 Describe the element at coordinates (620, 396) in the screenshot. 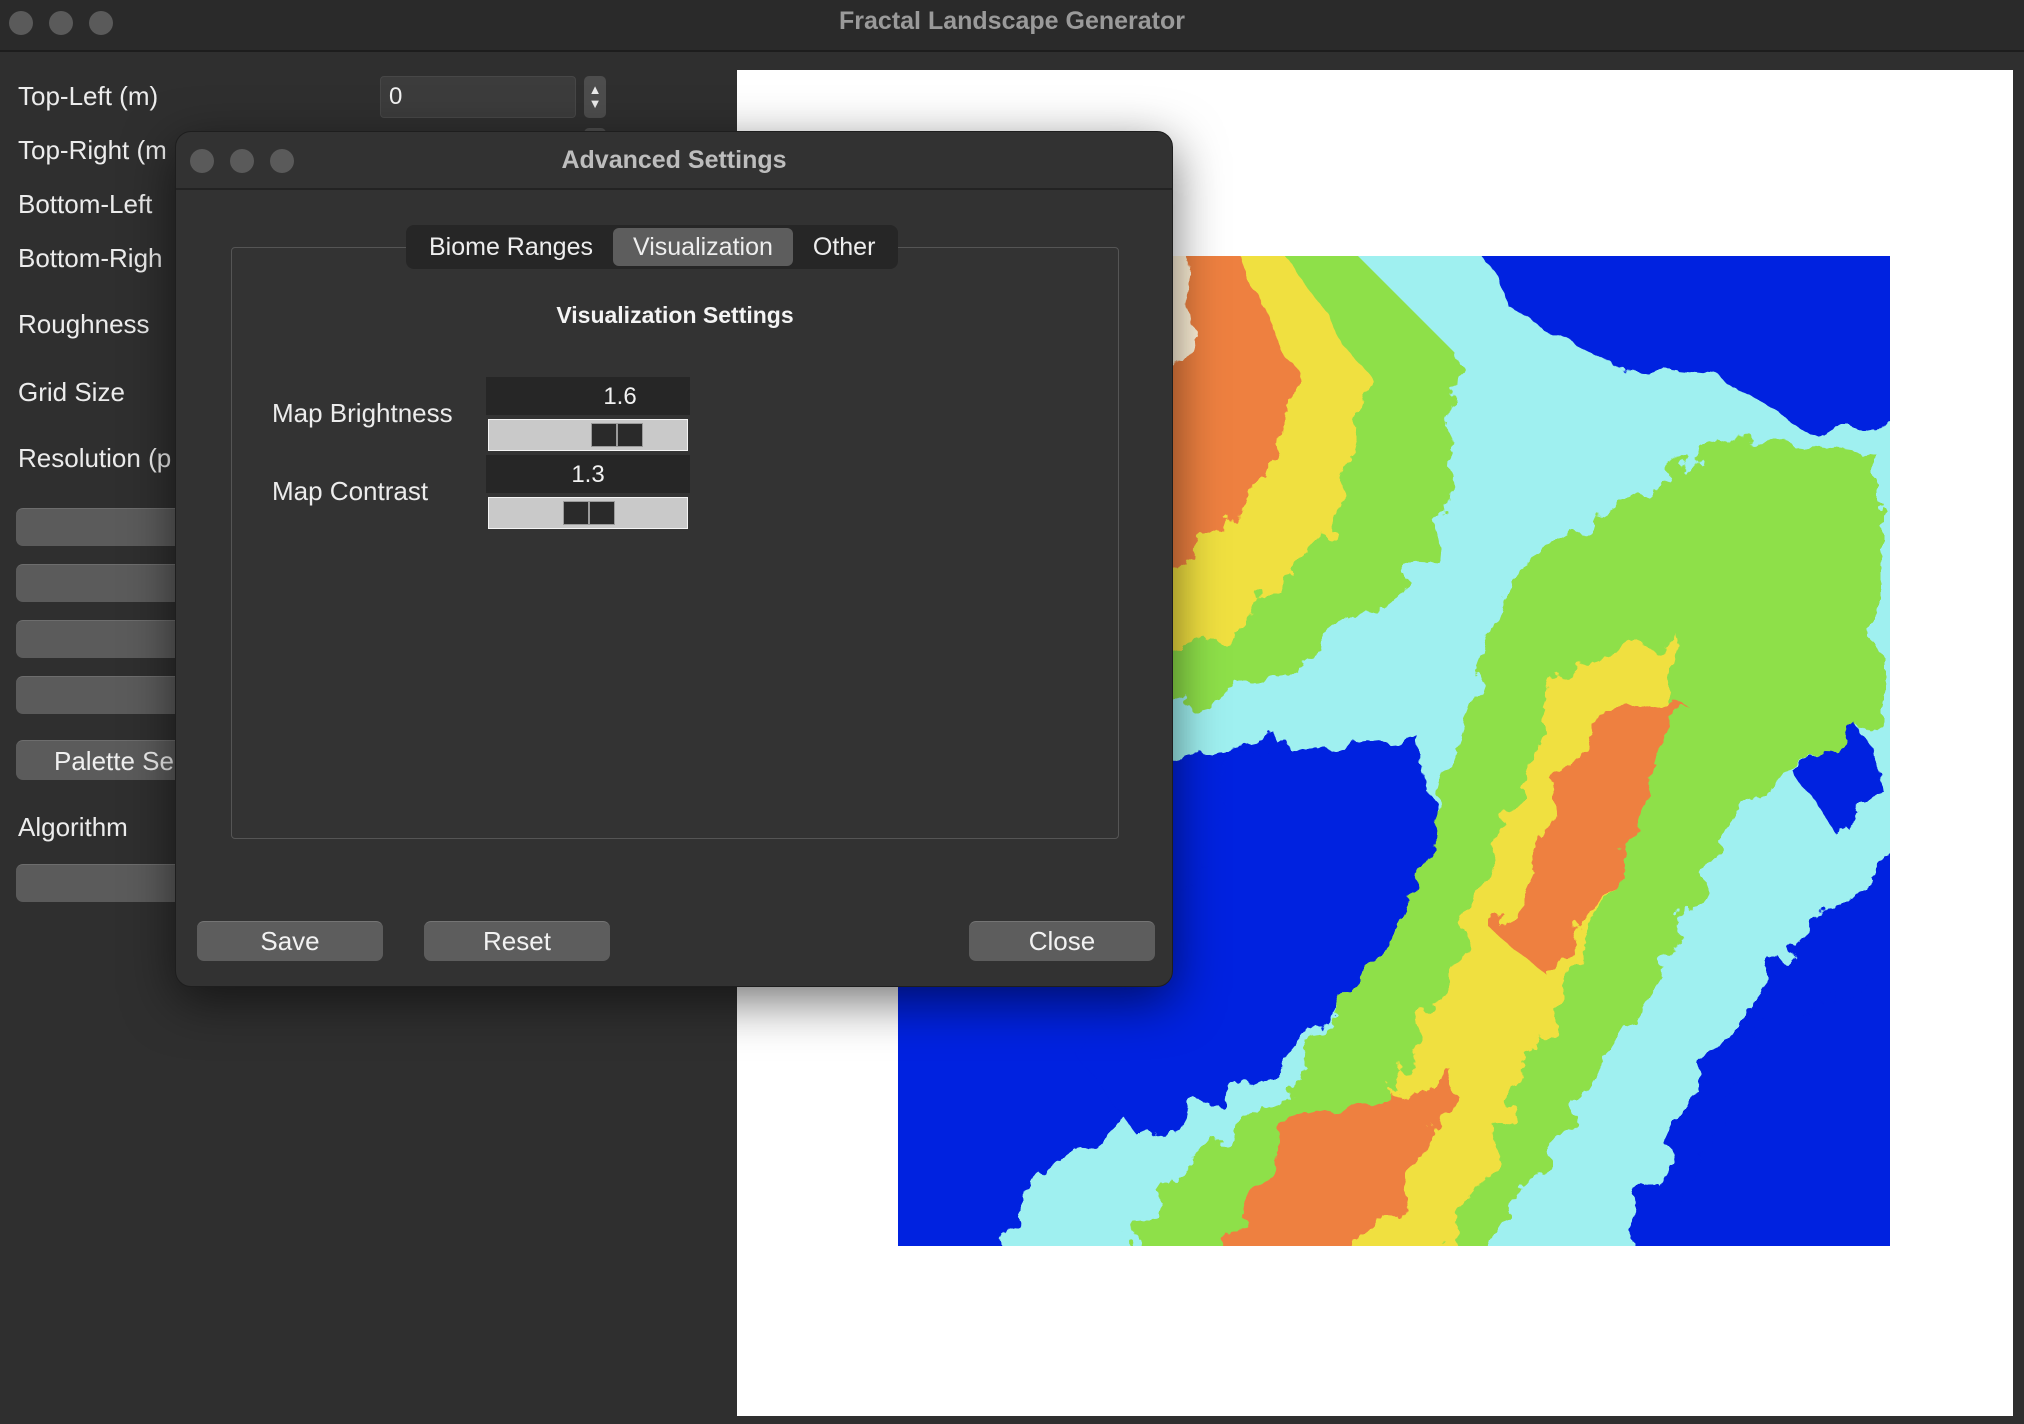

I see `brightness-value-text: 1.6` at that location.